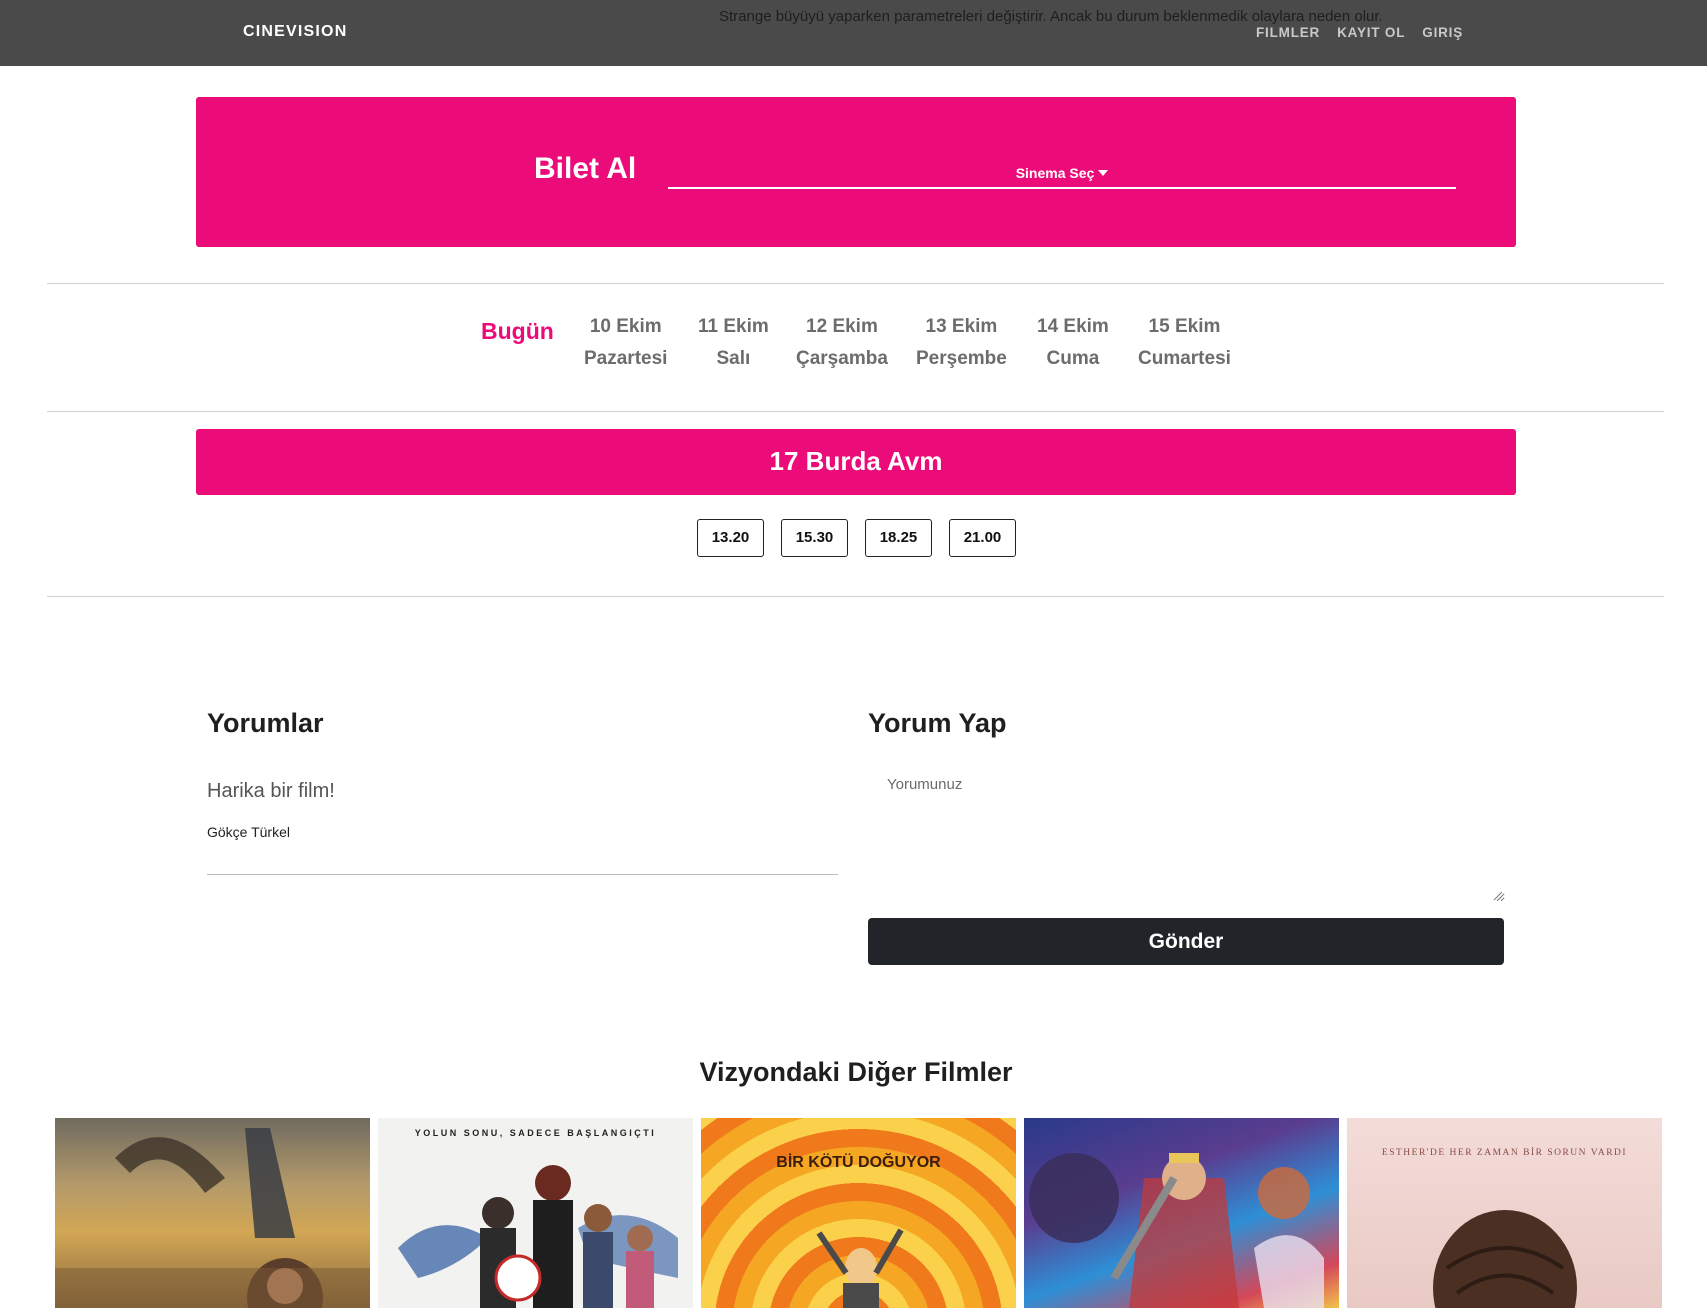 The height and width of the screenshot is (1308, 1707). Describe the element at coordinates (842, 358) in the screenshot. I see `tab-weekday: Çarşamba` at that location.